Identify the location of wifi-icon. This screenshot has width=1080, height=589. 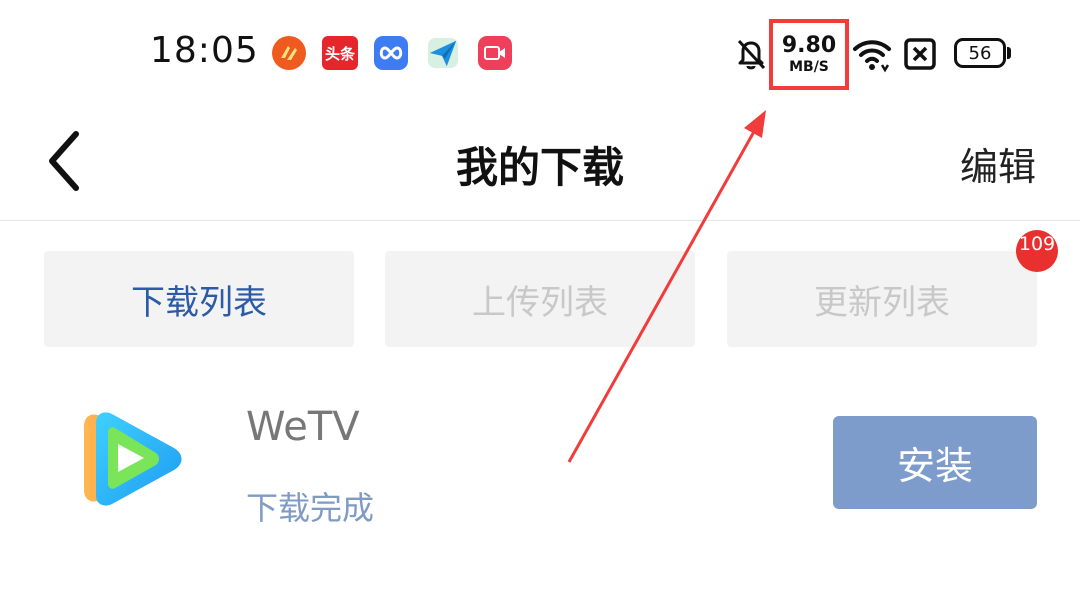
(872, 55).